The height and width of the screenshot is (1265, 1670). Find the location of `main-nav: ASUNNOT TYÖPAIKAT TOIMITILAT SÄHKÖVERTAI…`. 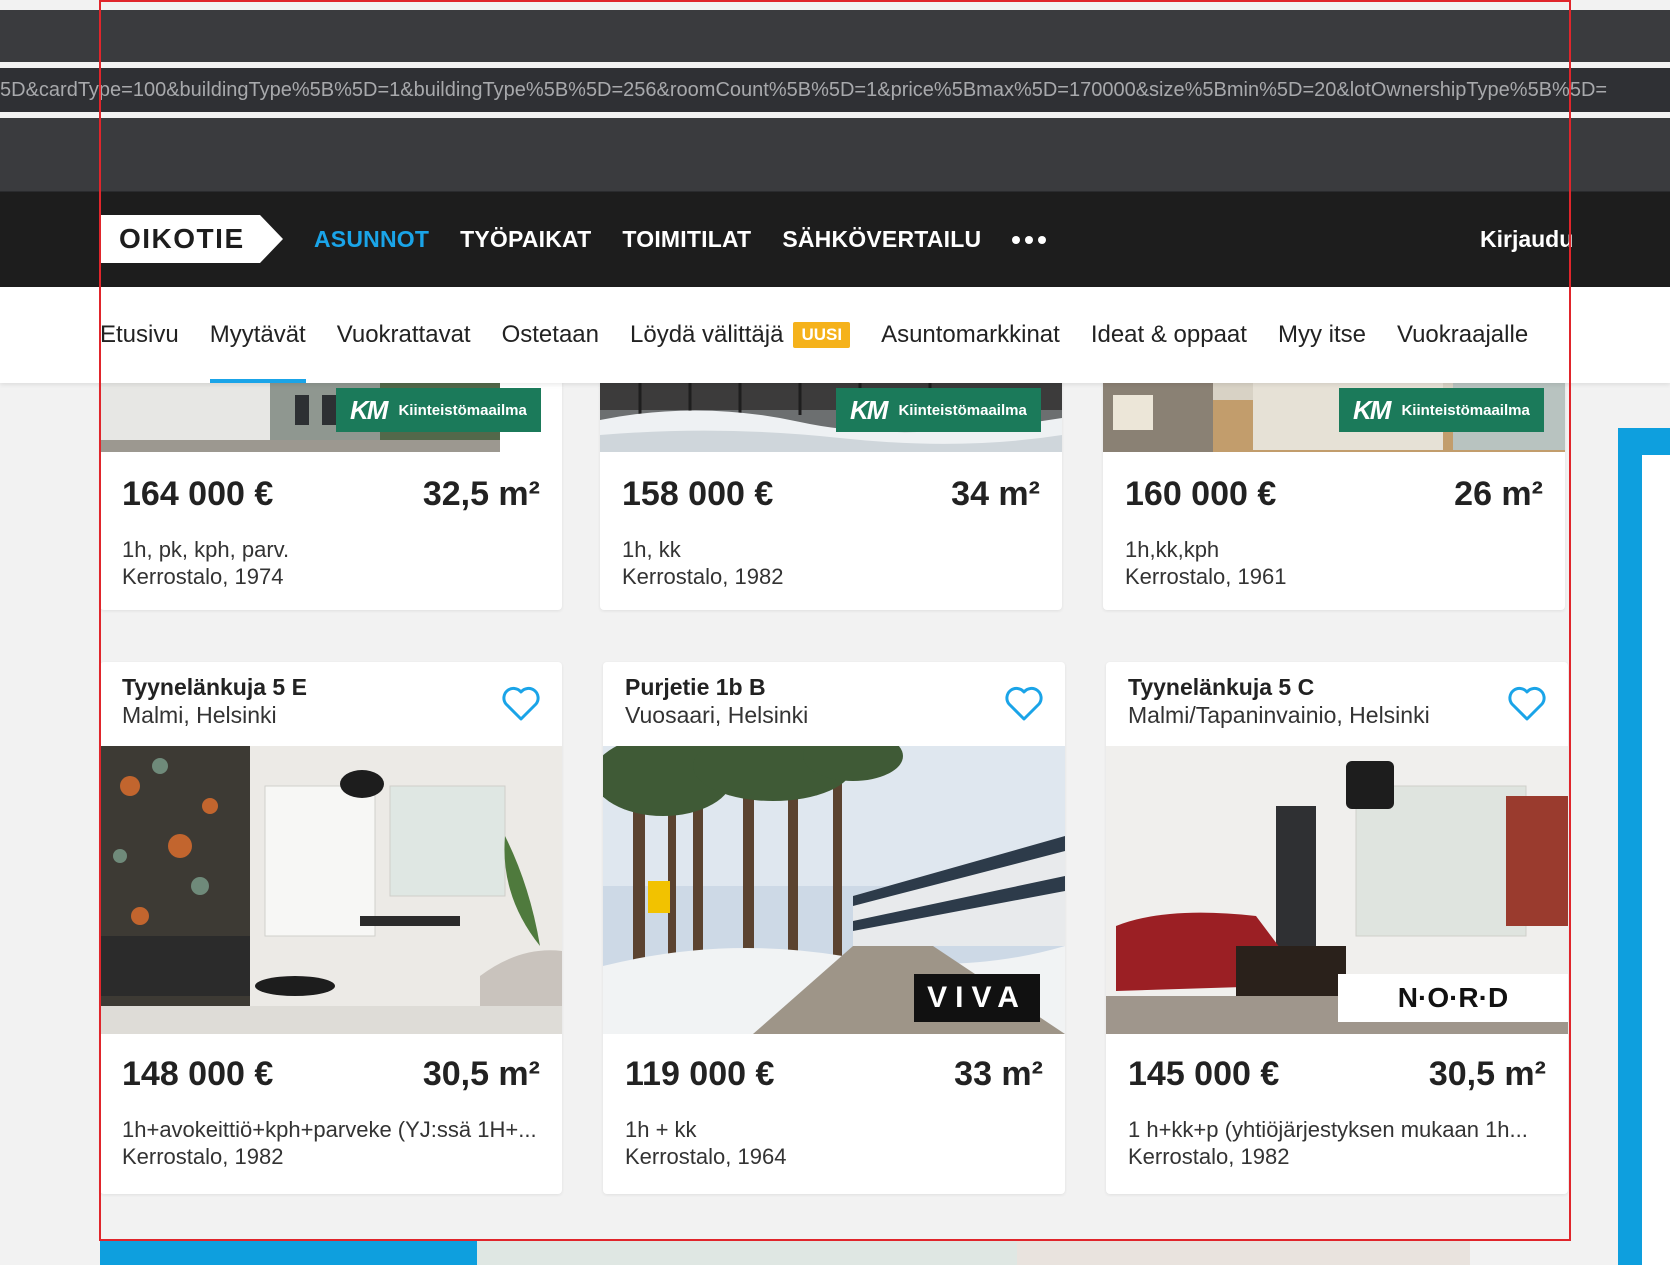

main-nav: ASUNNOT TYÖPAIKAT TOIMITILAT SÄHKÖVERTAI… is located at coordinates (680, 239).